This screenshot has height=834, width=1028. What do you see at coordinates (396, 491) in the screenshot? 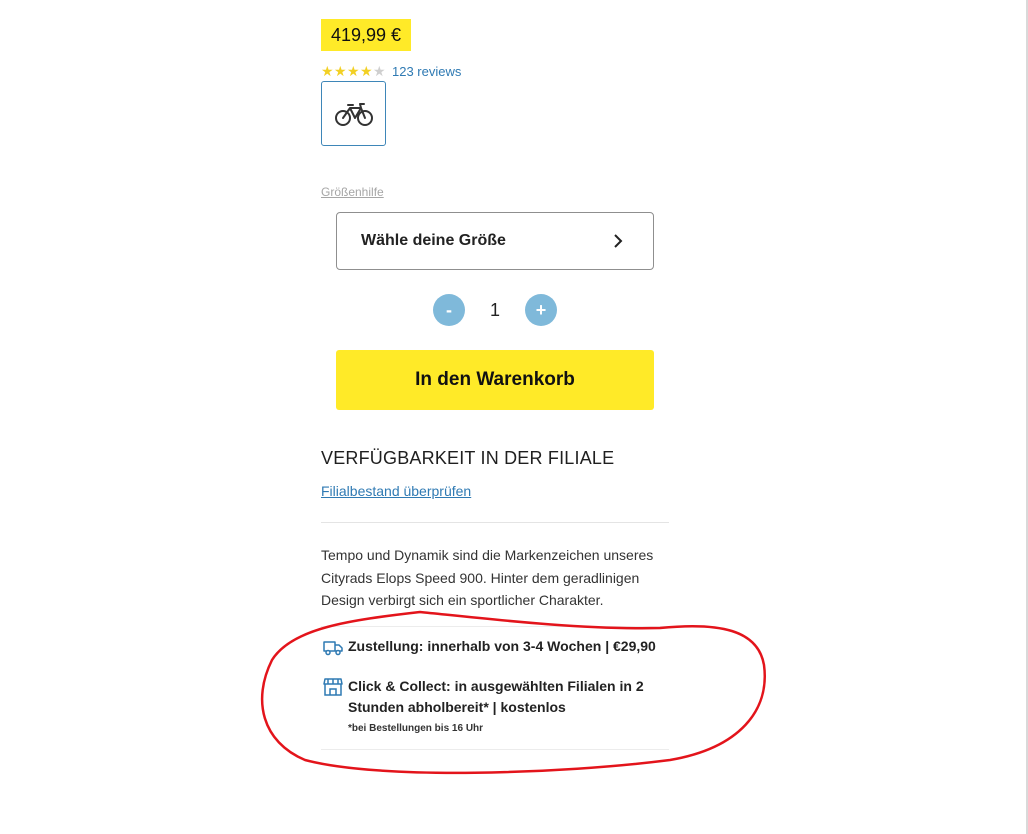
I see `check-store-stock-link: Filialbestand überprüfen` at bounding box center [396, 491].